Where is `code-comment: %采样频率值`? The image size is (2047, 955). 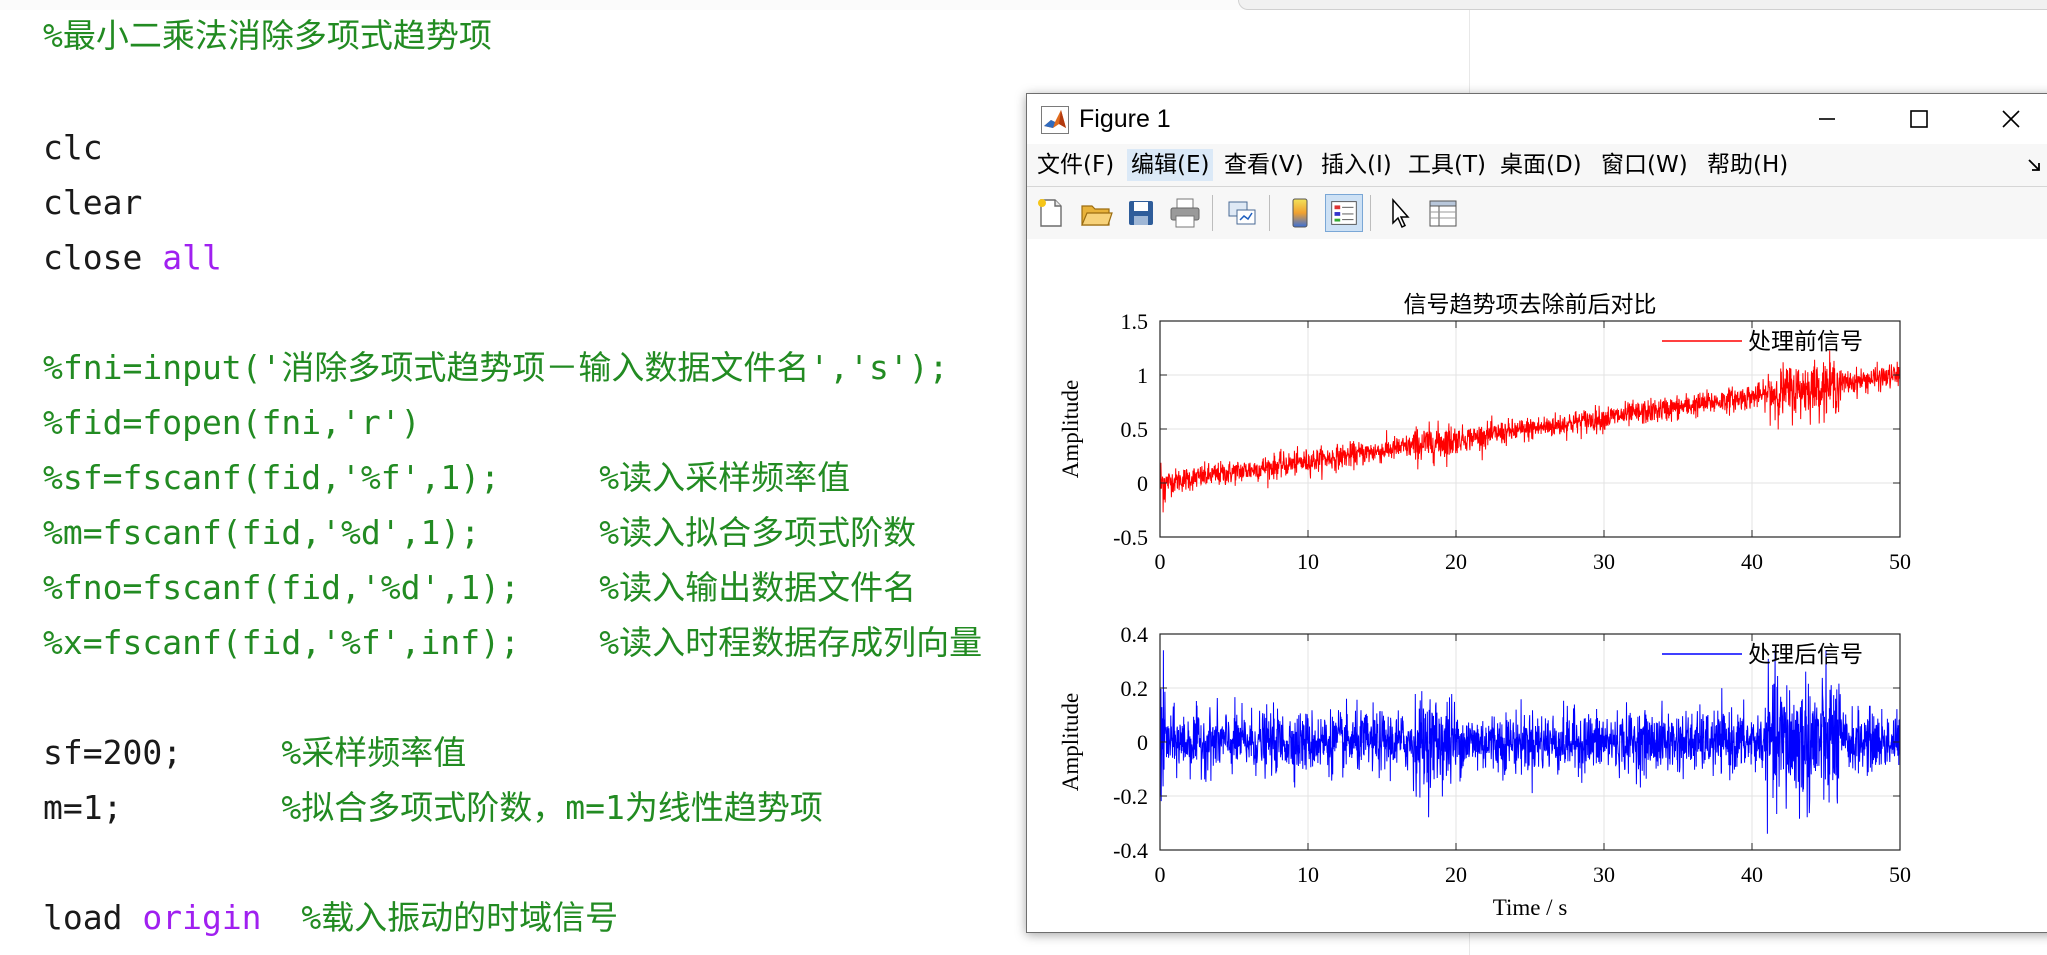
code-comment: %采样频率值 is located at coordinates (374, 752).